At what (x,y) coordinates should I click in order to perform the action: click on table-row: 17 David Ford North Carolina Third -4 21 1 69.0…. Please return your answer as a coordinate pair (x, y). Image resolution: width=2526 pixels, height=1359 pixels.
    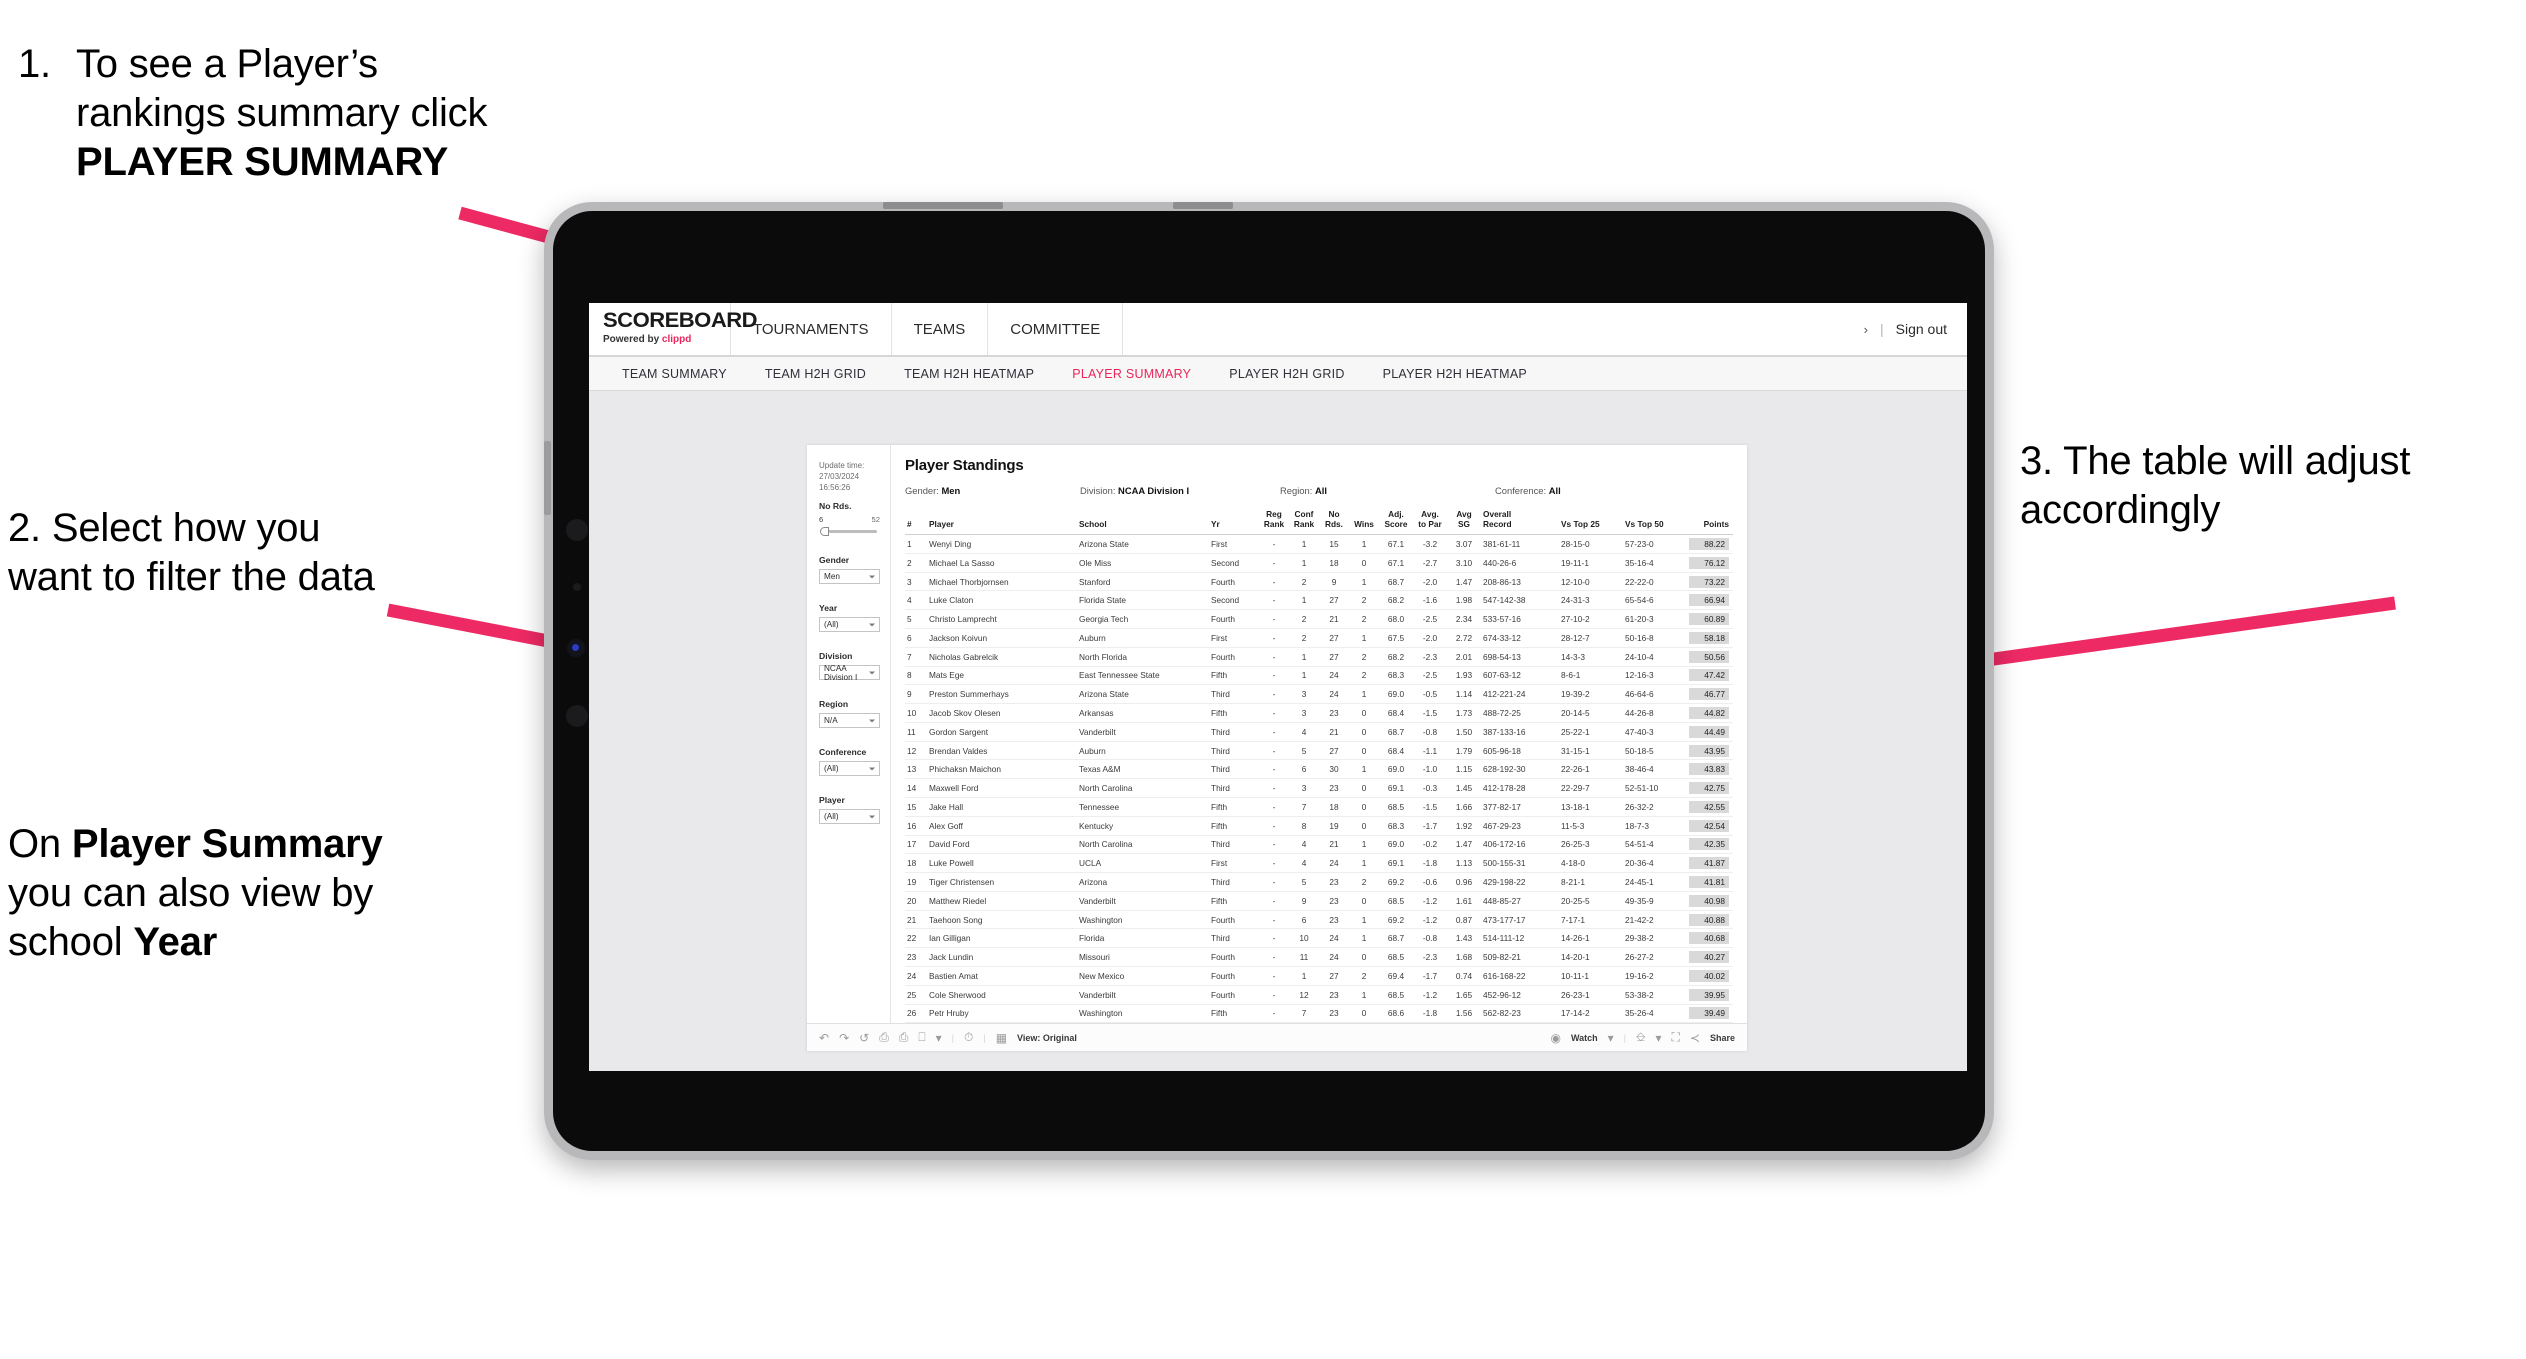
    Looking at the image, I should click on (1319, 845).